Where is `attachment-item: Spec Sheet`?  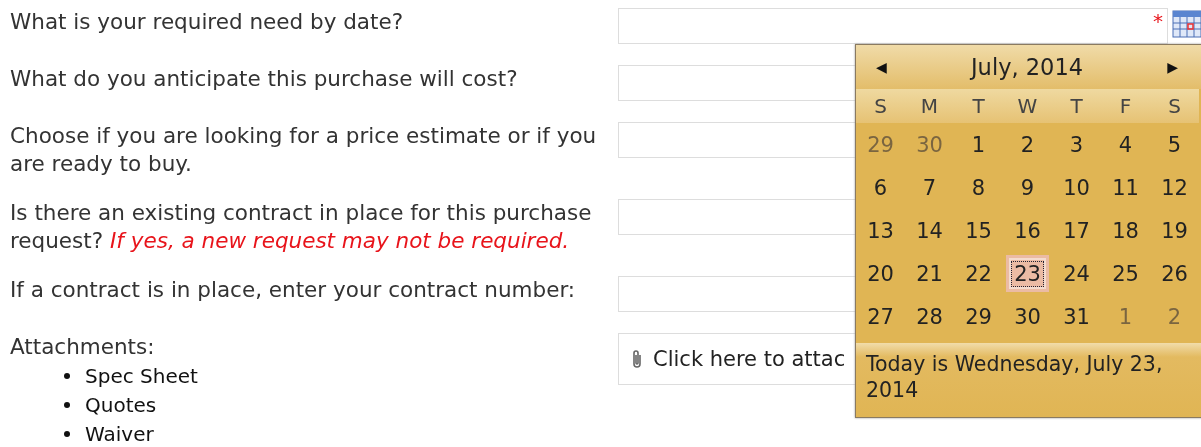
attachment-item: Spec Sheet is located at coordinates (141, 375).